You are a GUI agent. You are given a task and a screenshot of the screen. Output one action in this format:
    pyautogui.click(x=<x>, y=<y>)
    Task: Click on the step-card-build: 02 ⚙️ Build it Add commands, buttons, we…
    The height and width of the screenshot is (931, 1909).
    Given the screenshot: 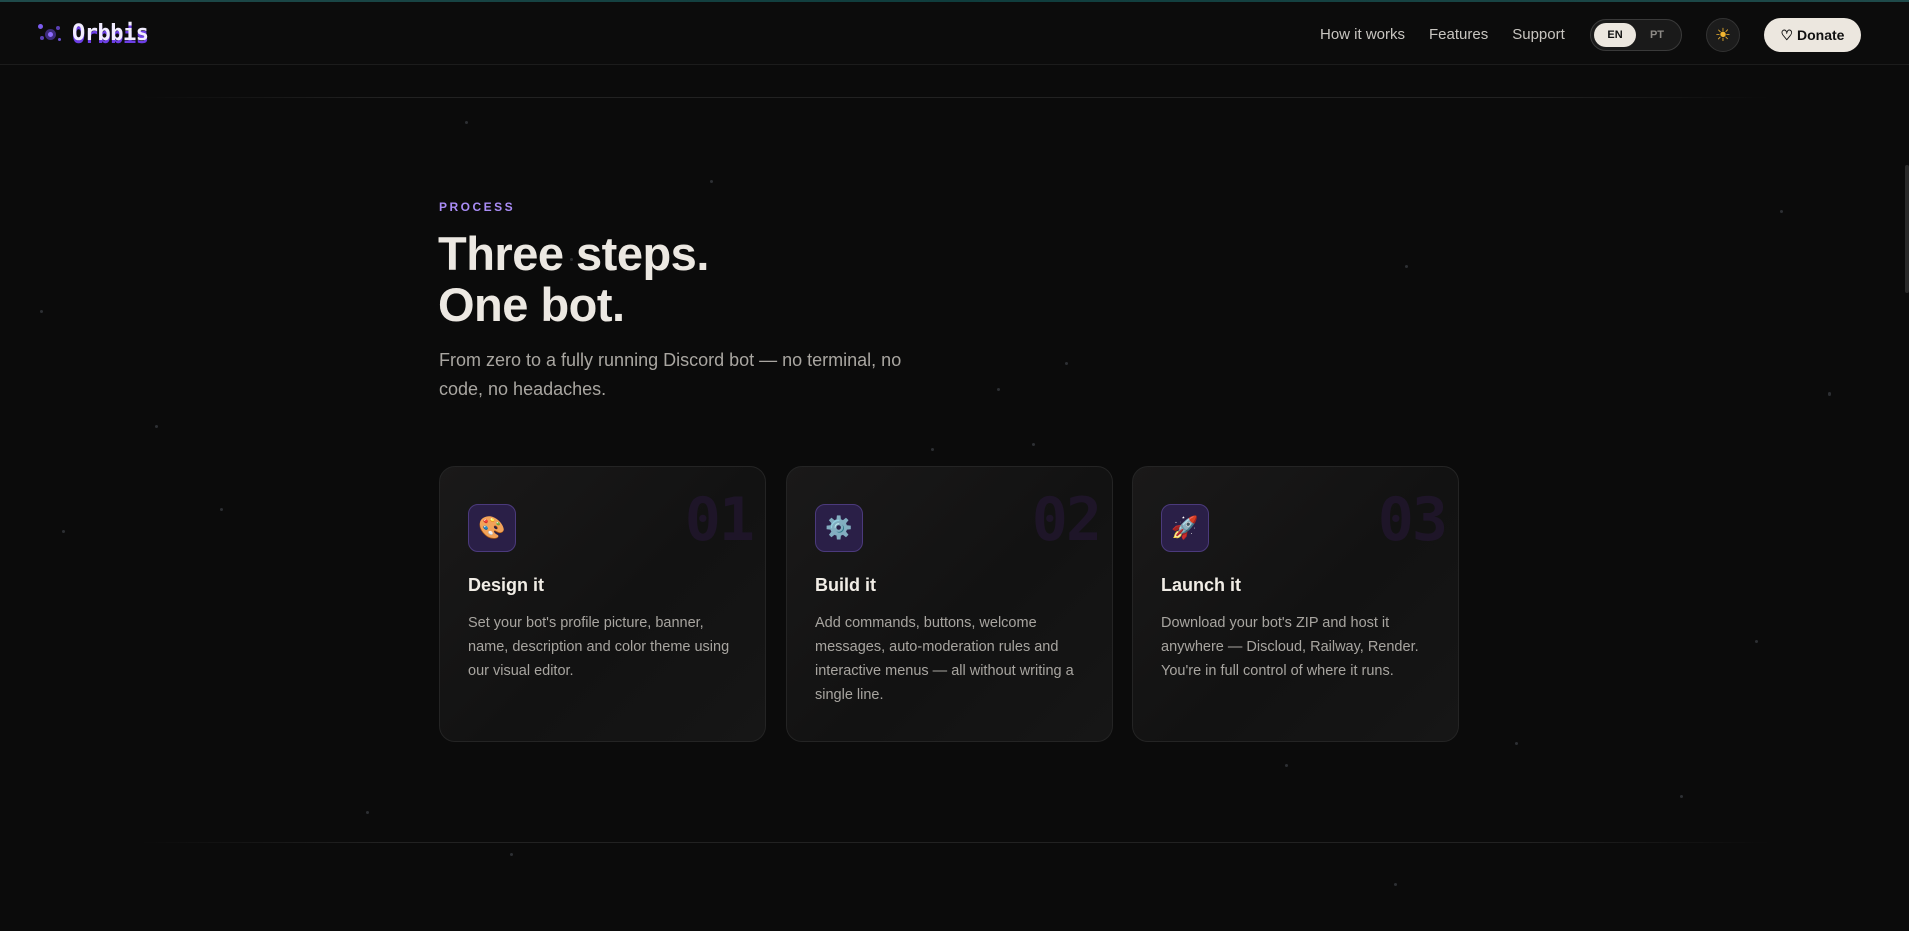 What is the action you would take?
    pyautogui.click(x=949, y=604)
    